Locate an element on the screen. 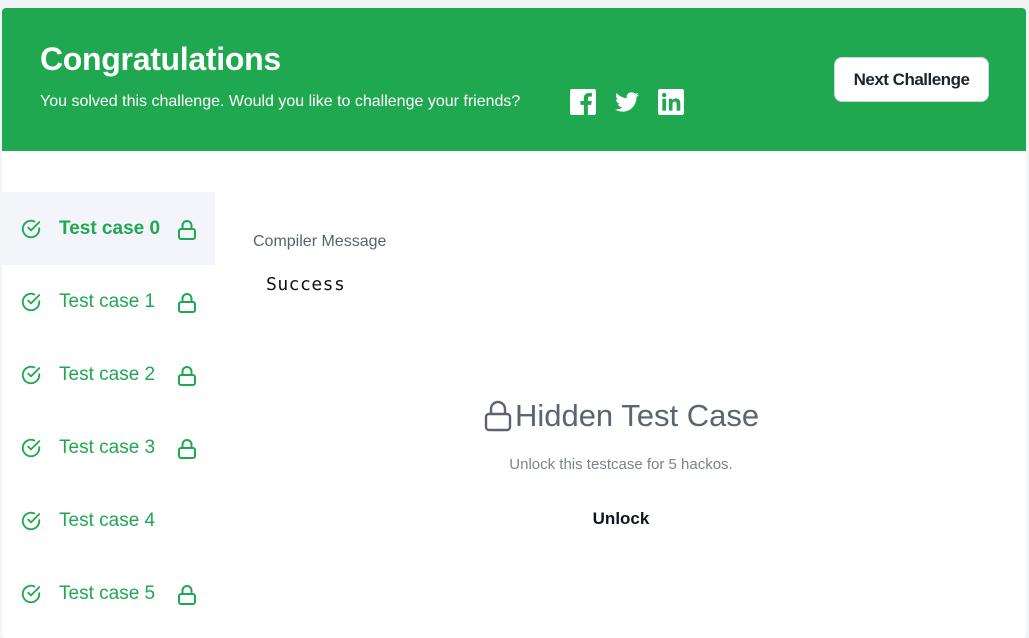 The width and height of the screenshot is (1029, 638). linkedin-icon is located at coordinates (671, 102).